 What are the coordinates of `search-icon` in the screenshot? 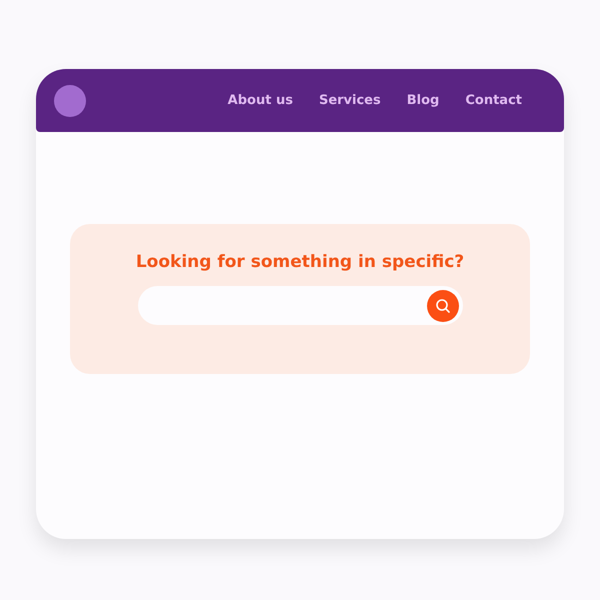 It's located at (442, 306).